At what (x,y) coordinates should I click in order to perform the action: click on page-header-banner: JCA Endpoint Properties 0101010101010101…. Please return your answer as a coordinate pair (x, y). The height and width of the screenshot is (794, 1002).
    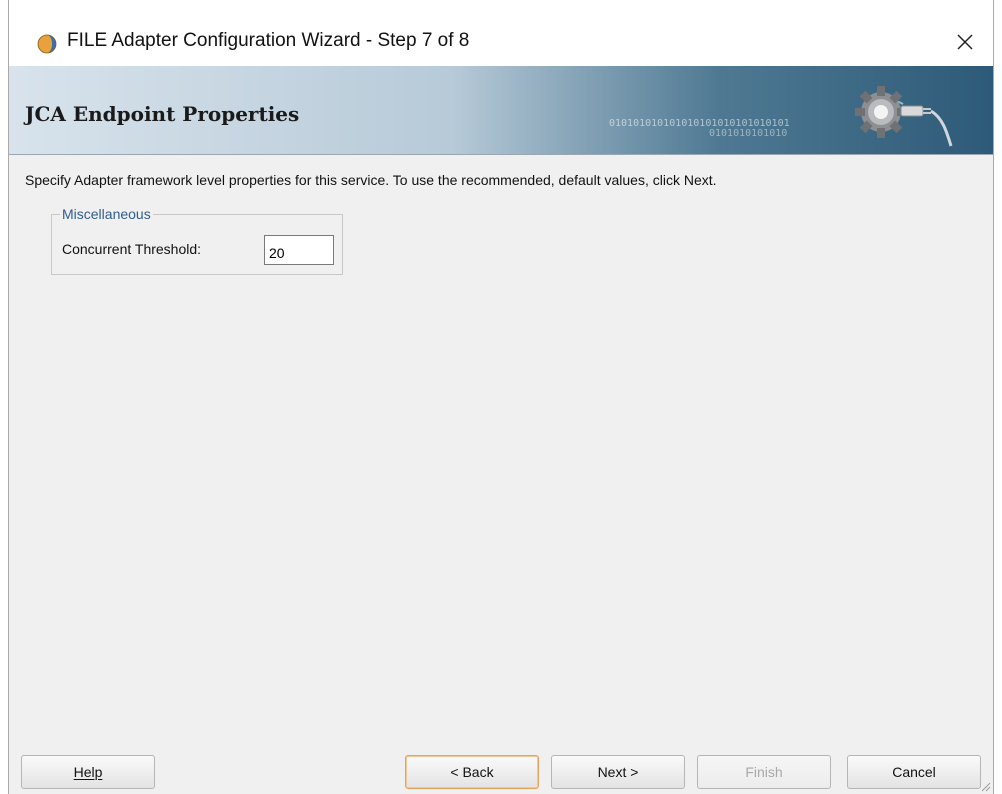
    Looking at the image, I should click on (501, 110).